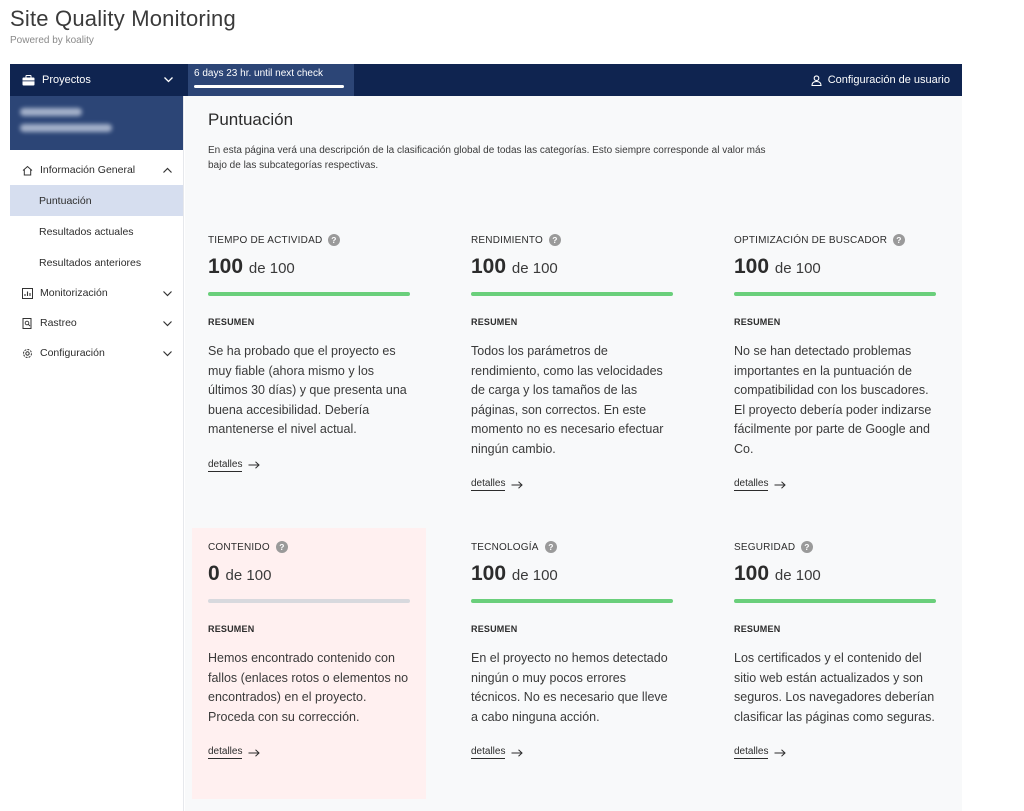 This screenshot has height=811, width=1024. I want to click on sidebar-item-settings: Configuración, so click(96, 353).